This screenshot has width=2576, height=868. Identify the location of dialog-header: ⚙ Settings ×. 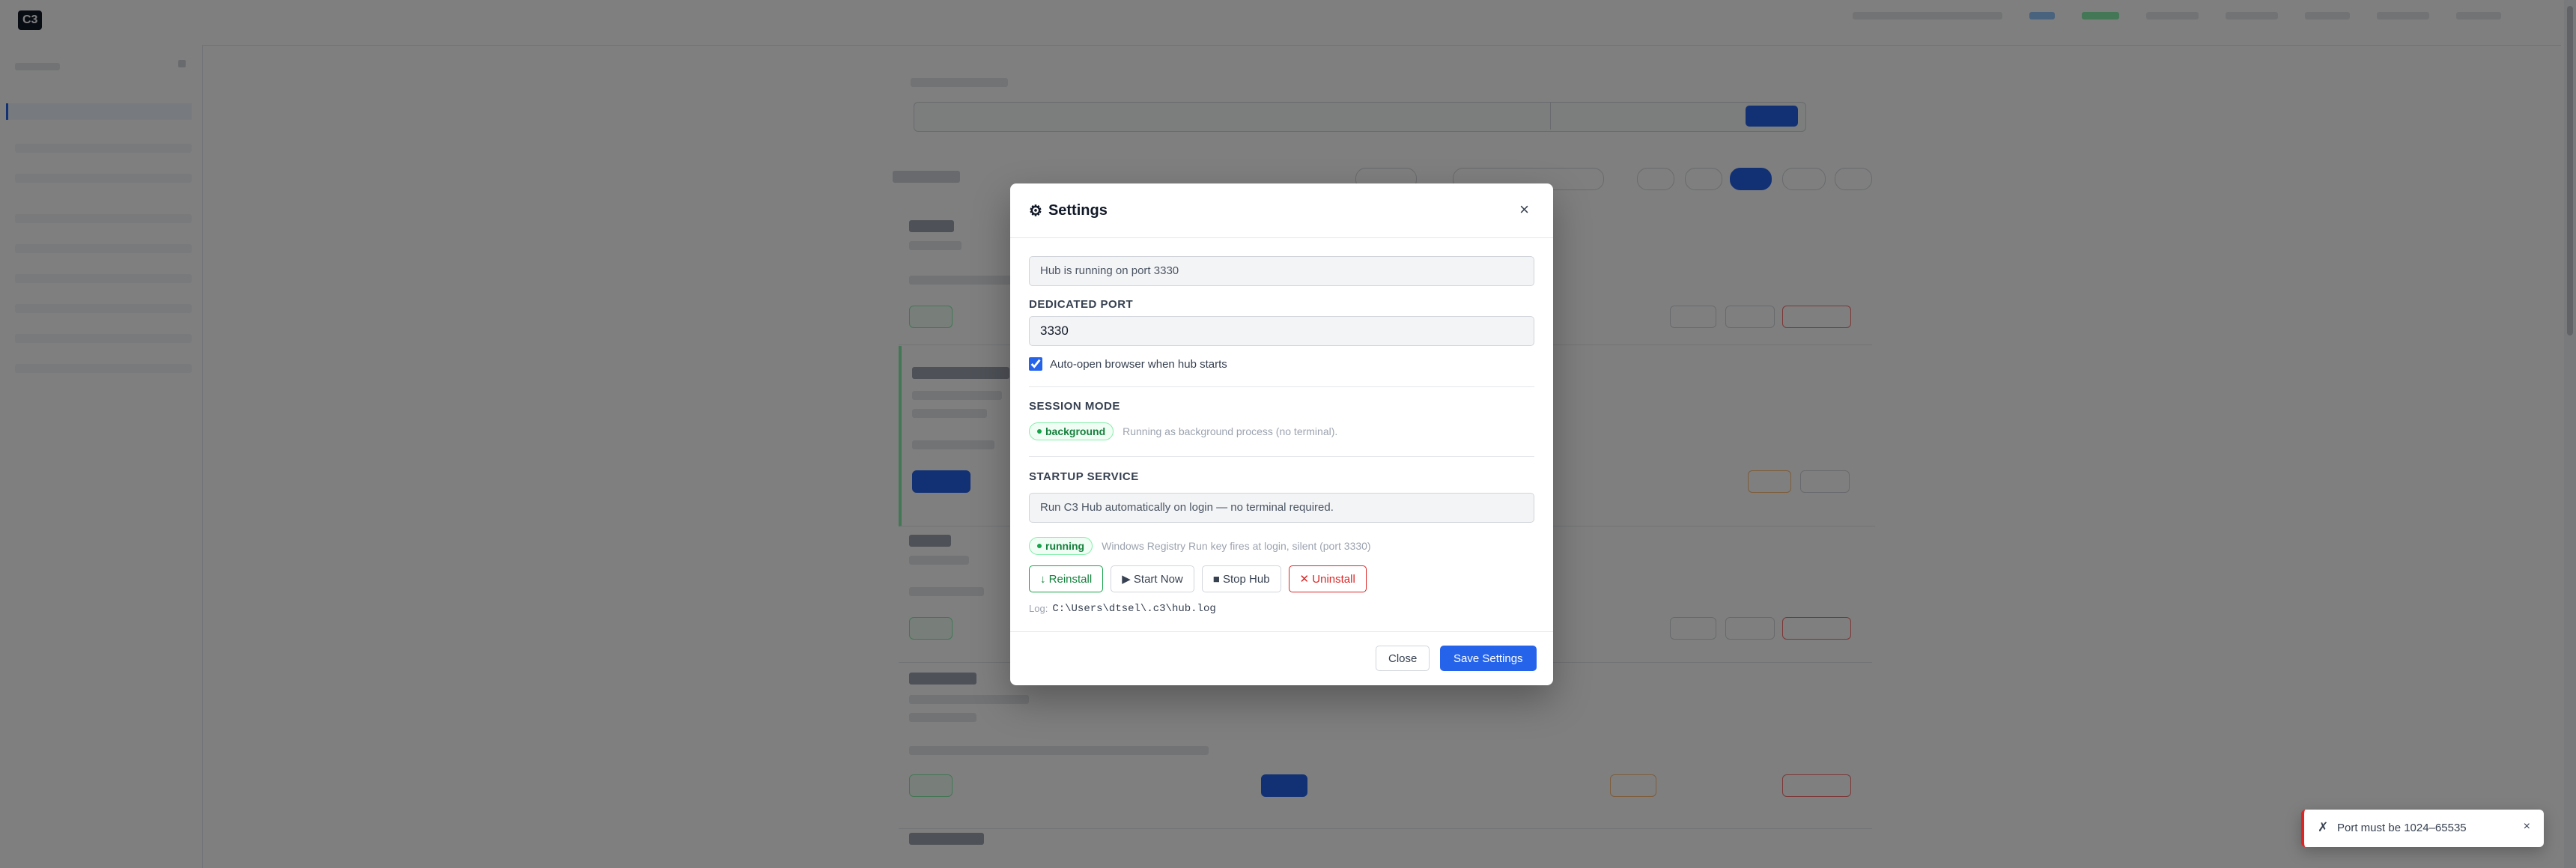
(1281, 210).